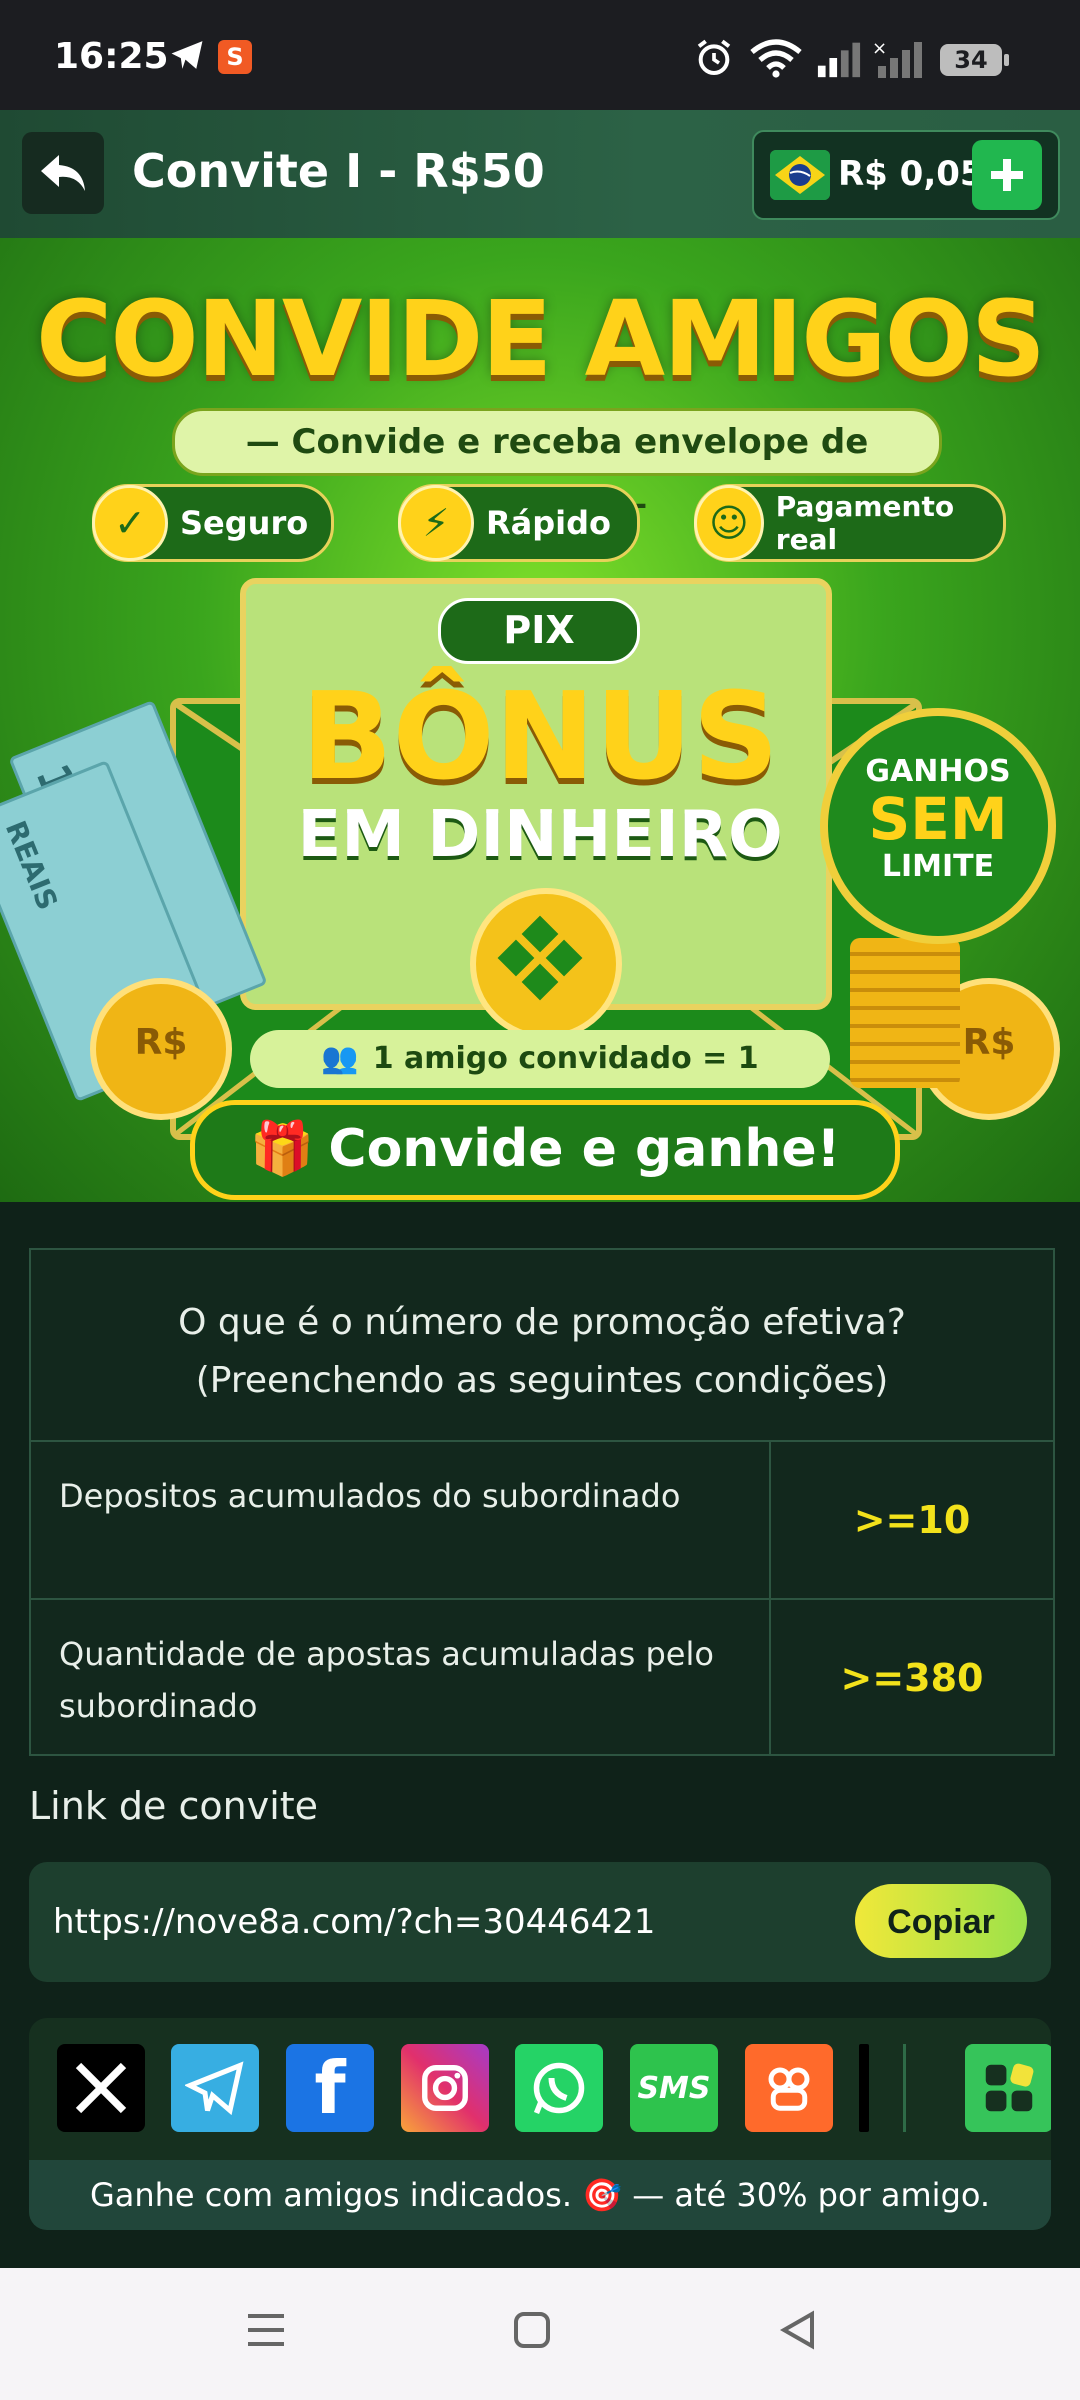 This screenshot has height=2400, width=1080. Describe the element at coordinates (674, 2088) in the screenshot. I see `sms-icon: SMS` at that location.